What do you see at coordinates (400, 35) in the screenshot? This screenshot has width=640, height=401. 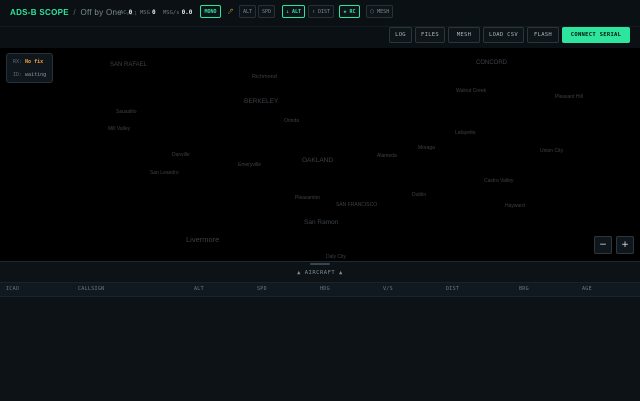 I see `log-button: LOG` at bounding box center [400, 35].